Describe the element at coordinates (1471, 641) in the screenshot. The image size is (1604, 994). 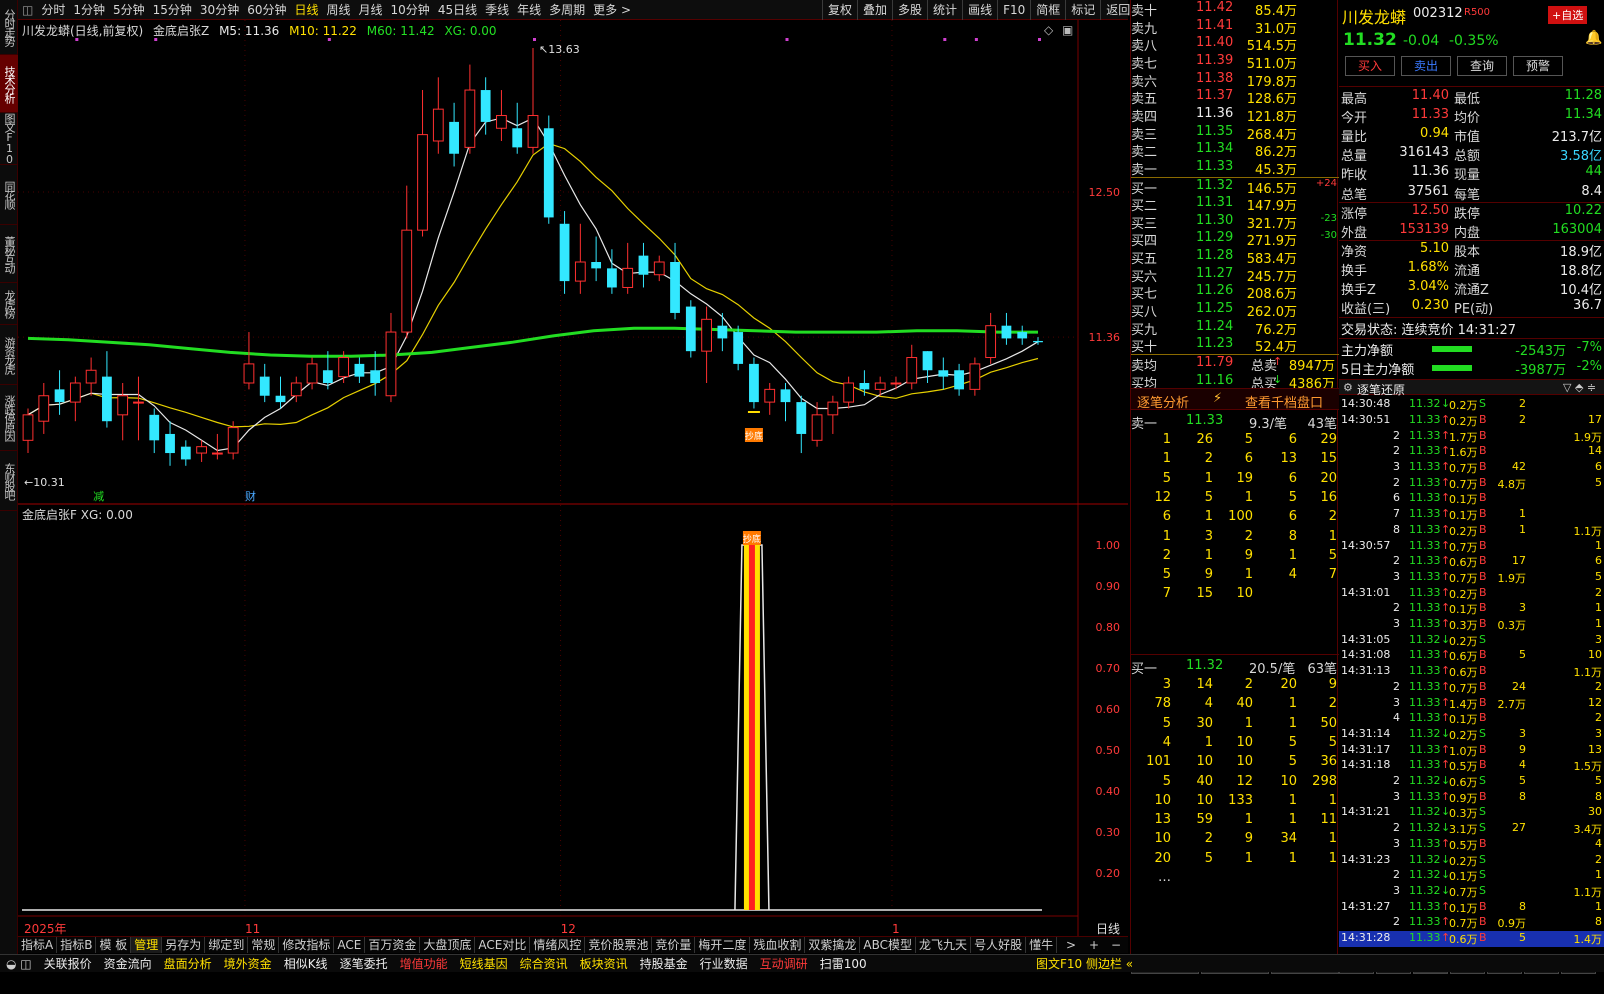
I see `tick-row: 14:31:05 11.32 ↓ 0.2万 S 3` at that location.